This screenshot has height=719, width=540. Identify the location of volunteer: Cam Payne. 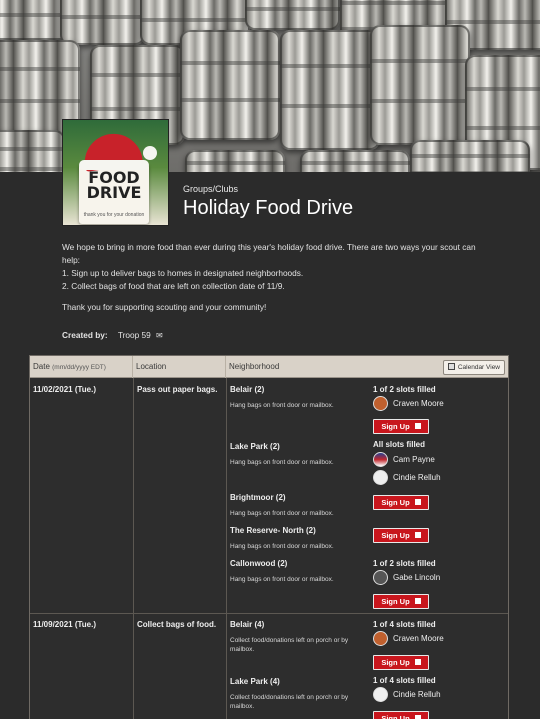
(404, 460).